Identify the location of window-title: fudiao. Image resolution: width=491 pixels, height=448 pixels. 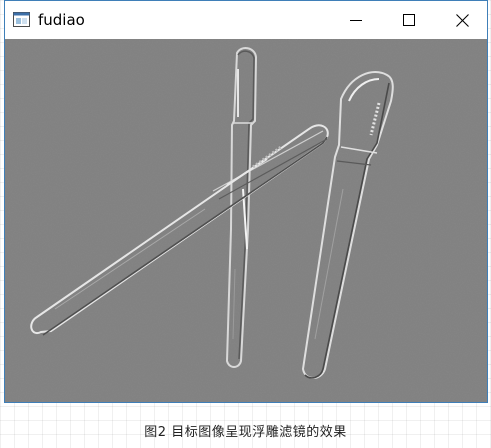
(61, 20).